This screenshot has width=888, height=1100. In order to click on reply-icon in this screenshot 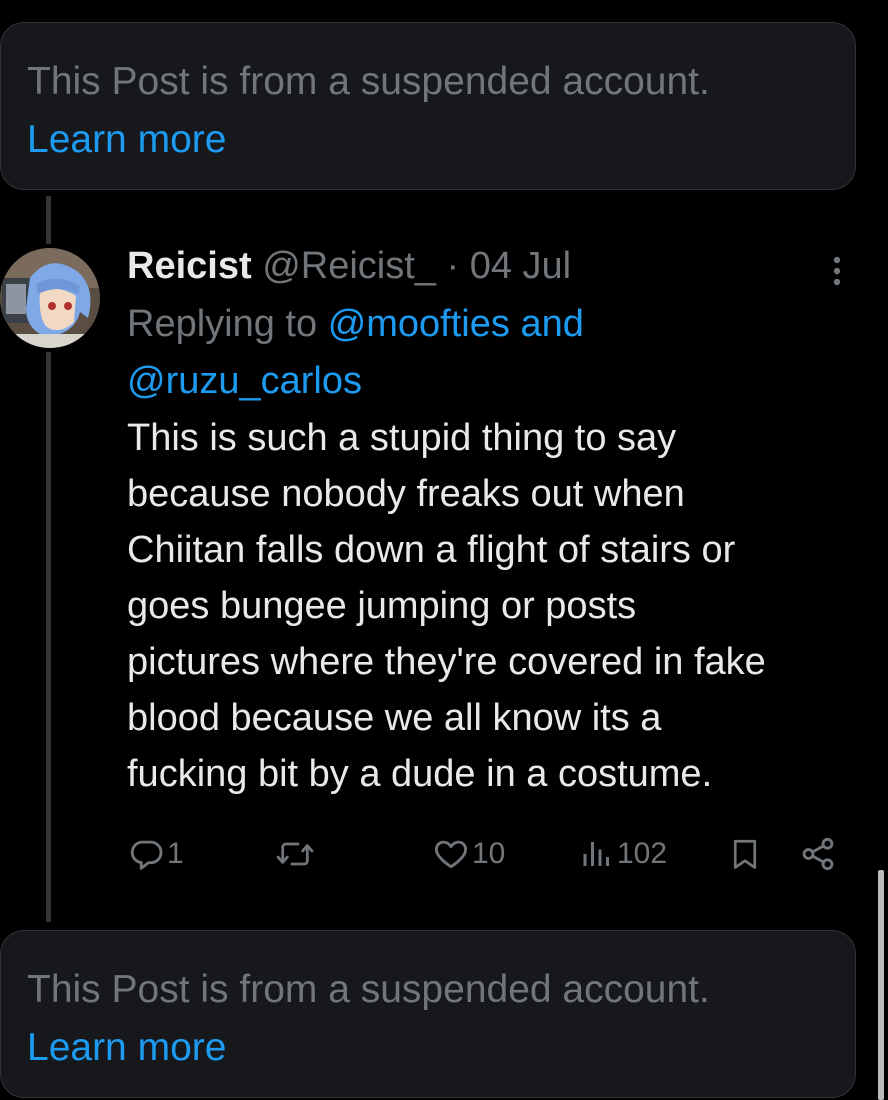, I will do `click(146, 855)`.